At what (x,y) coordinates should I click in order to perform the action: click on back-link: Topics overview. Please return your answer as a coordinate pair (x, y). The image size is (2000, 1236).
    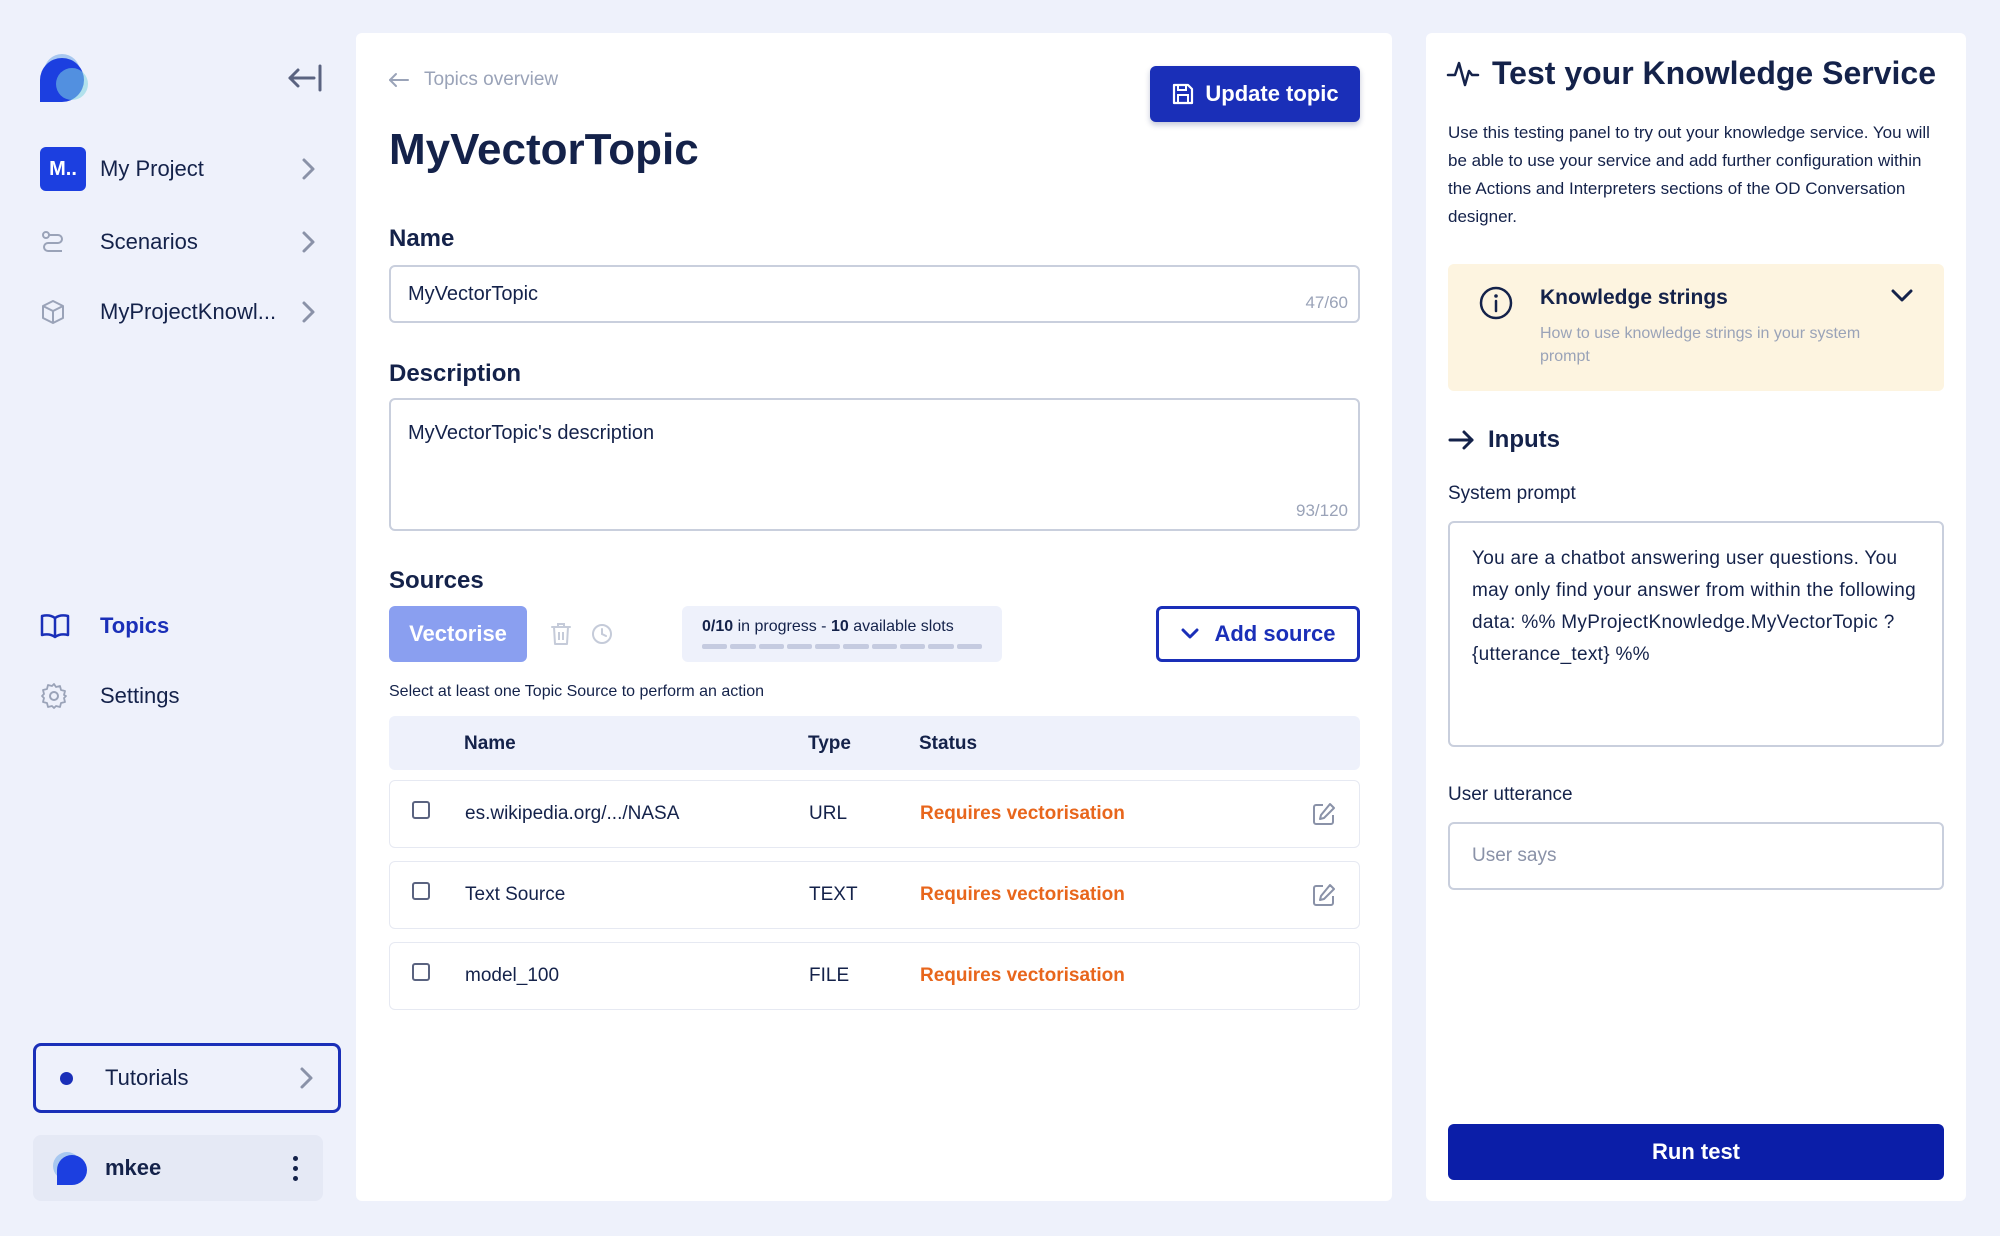
    Looking at the image, I should click on (473, 80).